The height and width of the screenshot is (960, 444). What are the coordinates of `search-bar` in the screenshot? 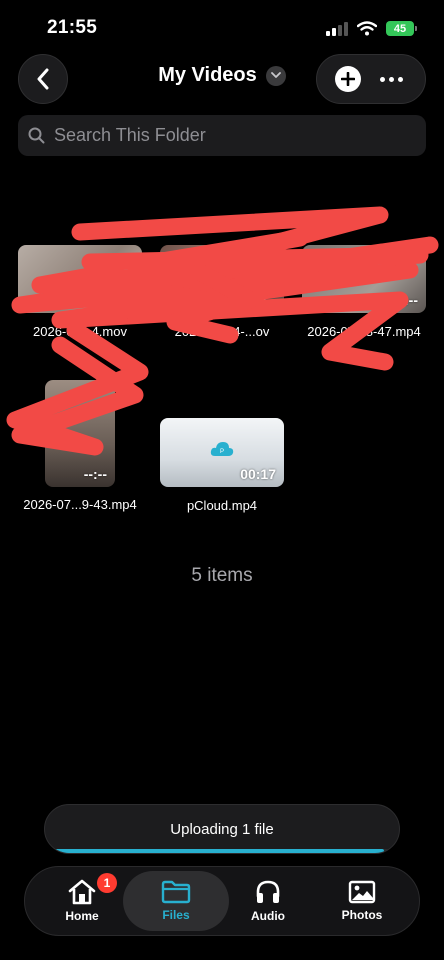 It's located at (222, 135).